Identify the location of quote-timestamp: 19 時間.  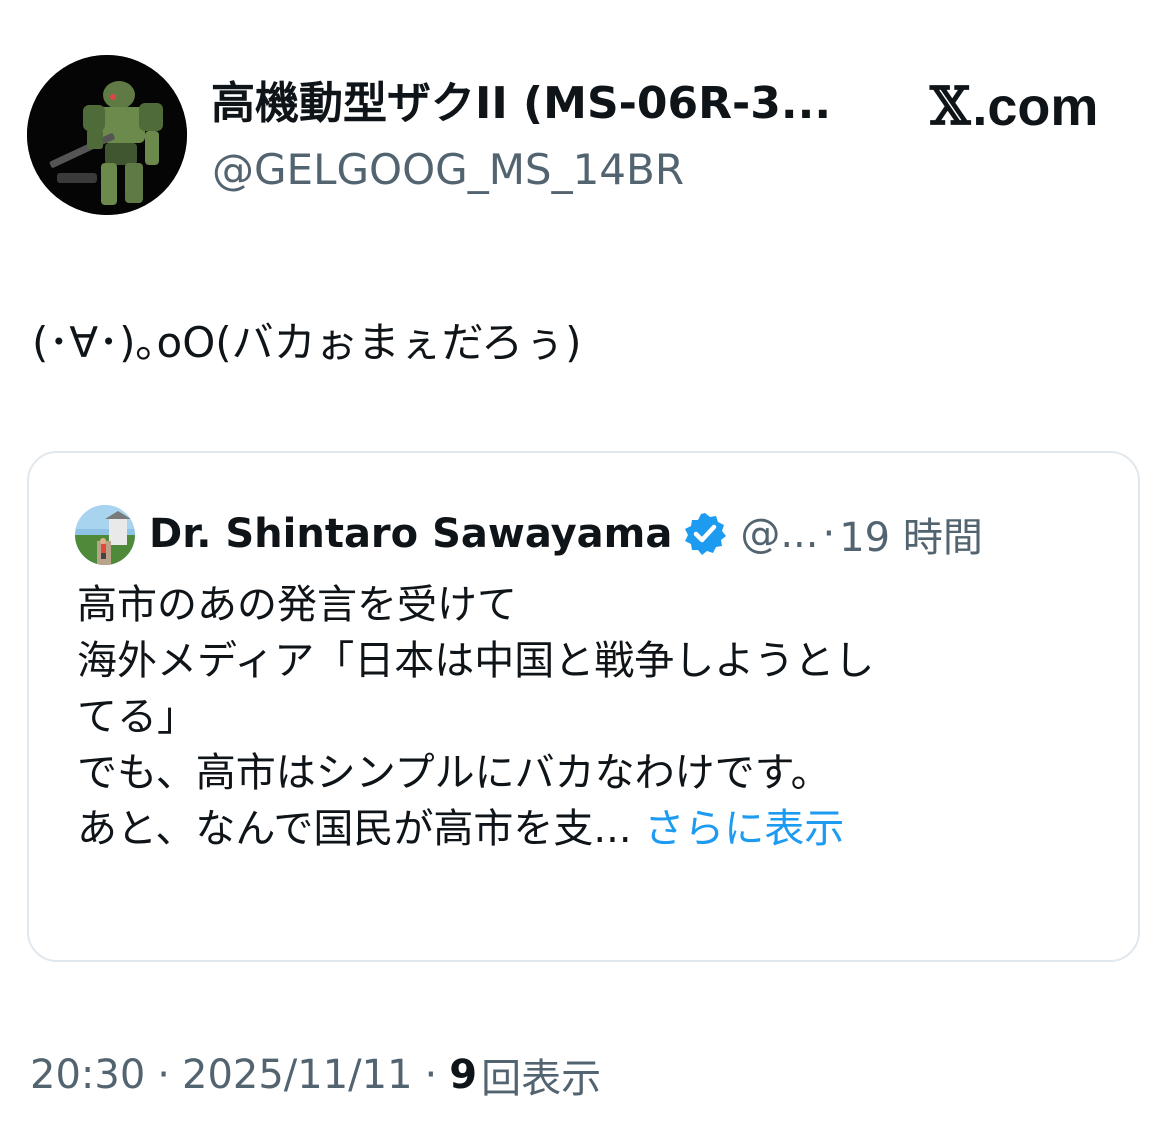
(911, 534).